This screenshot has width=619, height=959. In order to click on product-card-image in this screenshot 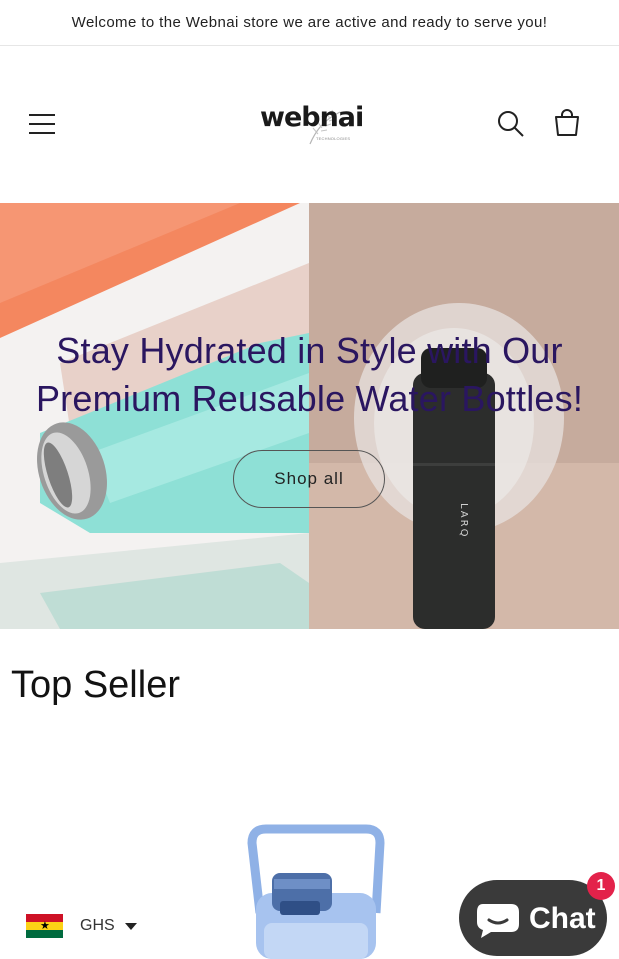, I will do `click(311, 891)`.